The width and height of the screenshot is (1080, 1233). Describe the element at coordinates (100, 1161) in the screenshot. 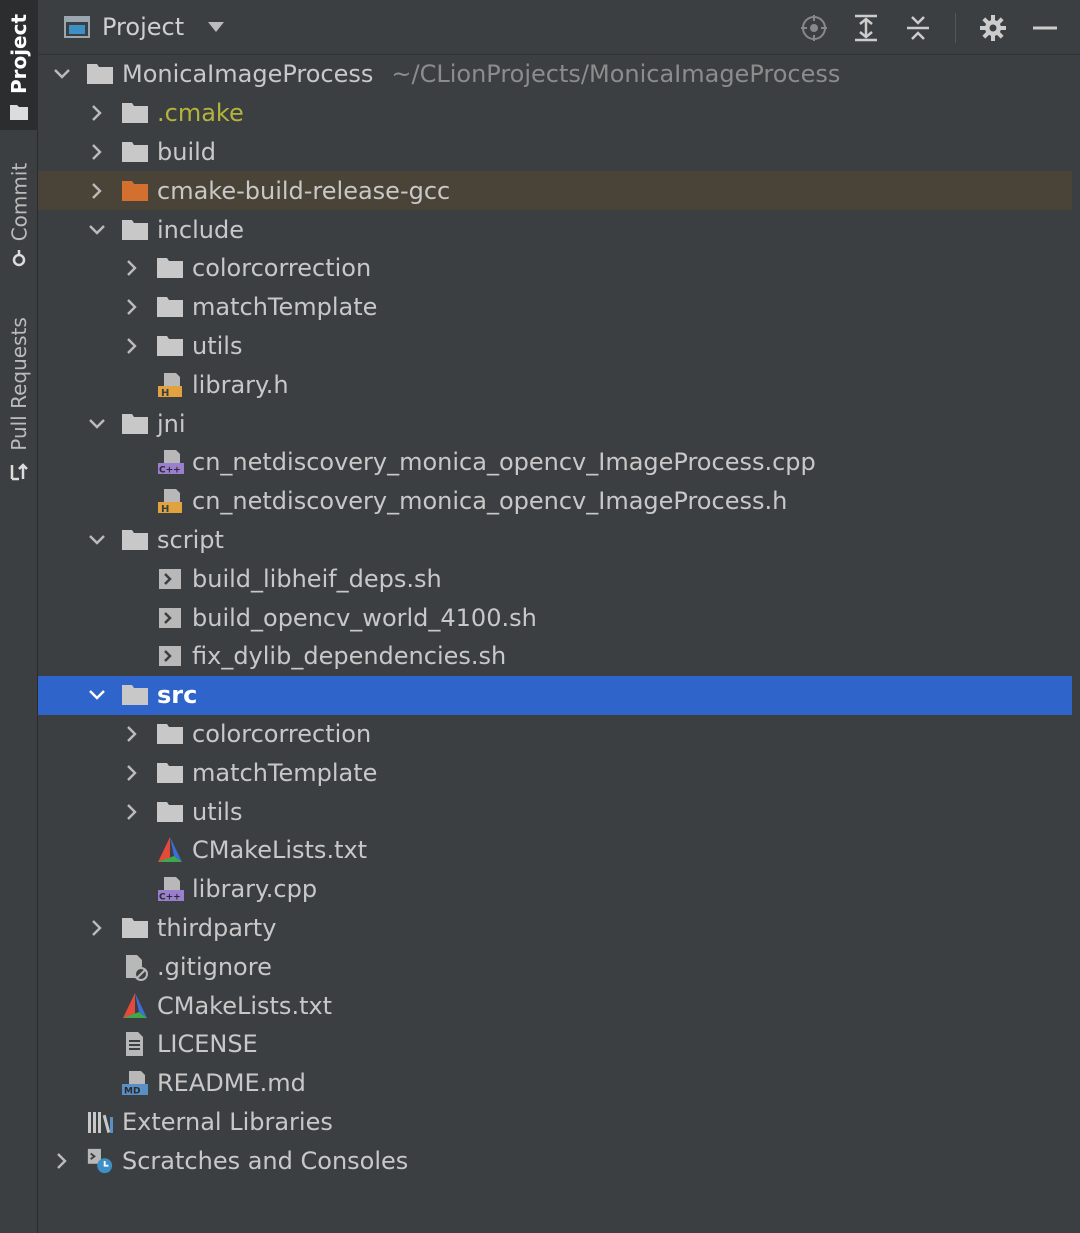

I see `scratches-icon` at that location.